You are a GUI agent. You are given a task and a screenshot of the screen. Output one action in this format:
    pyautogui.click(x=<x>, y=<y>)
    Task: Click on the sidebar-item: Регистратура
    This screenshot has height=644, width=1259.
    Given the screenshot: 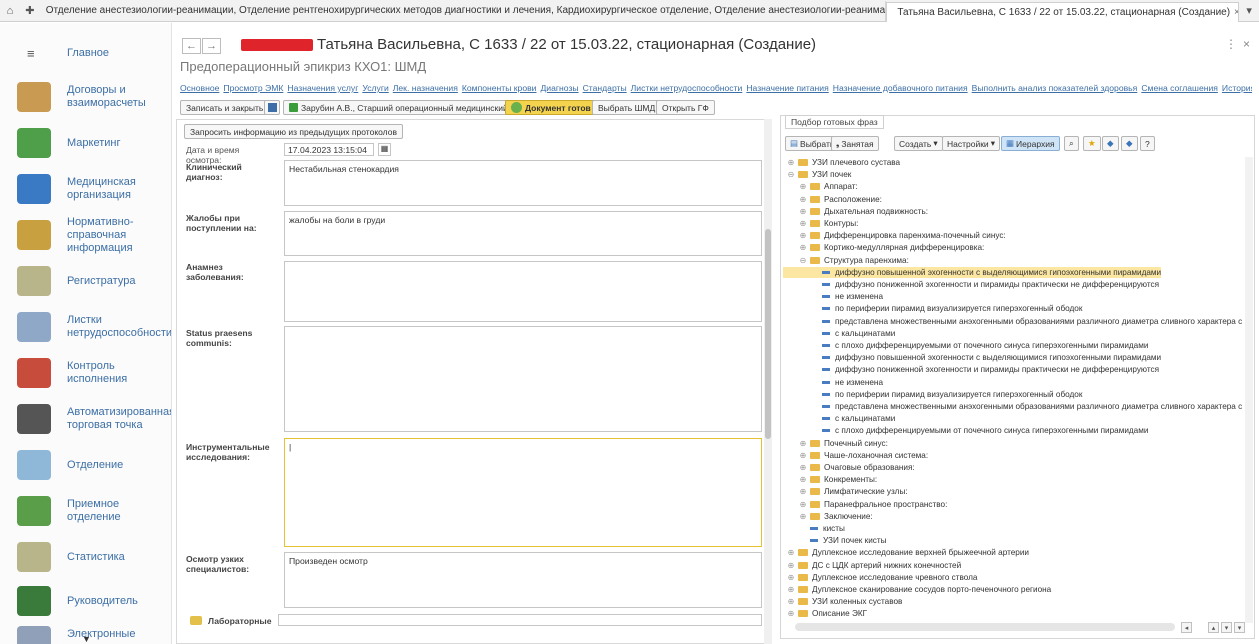 What is the action you would take?
    pyautogui.click(x=85, y=281)
    